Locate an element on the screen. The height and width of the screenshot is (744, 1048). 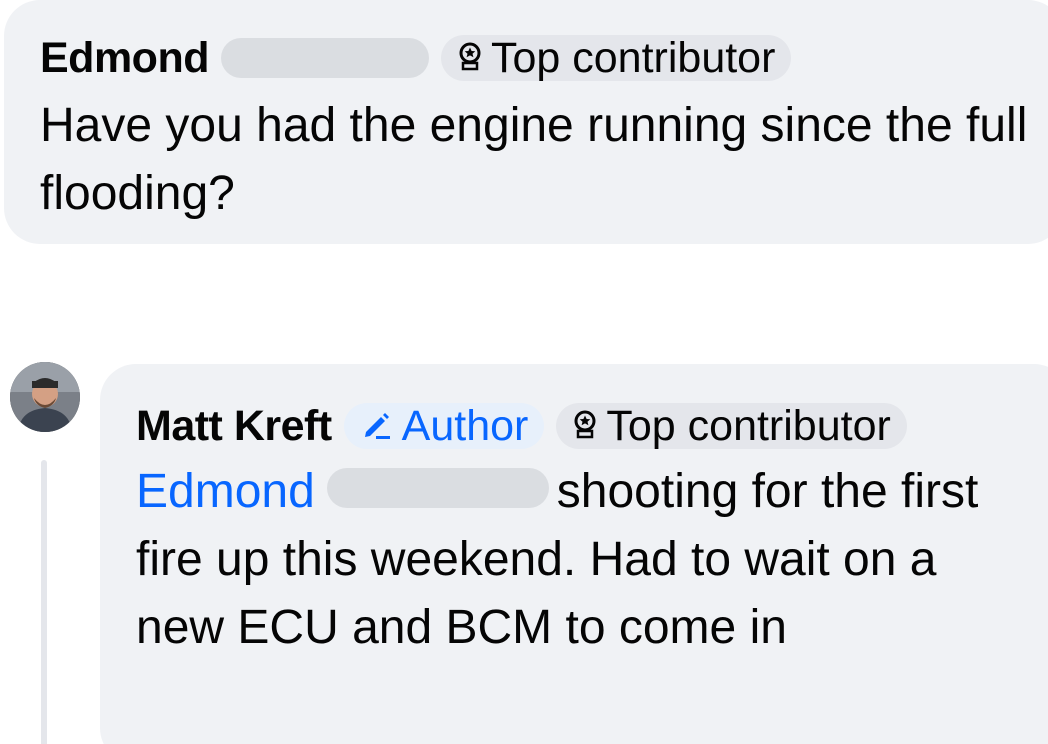
pencil-icon is located at coordinates (377, 426).